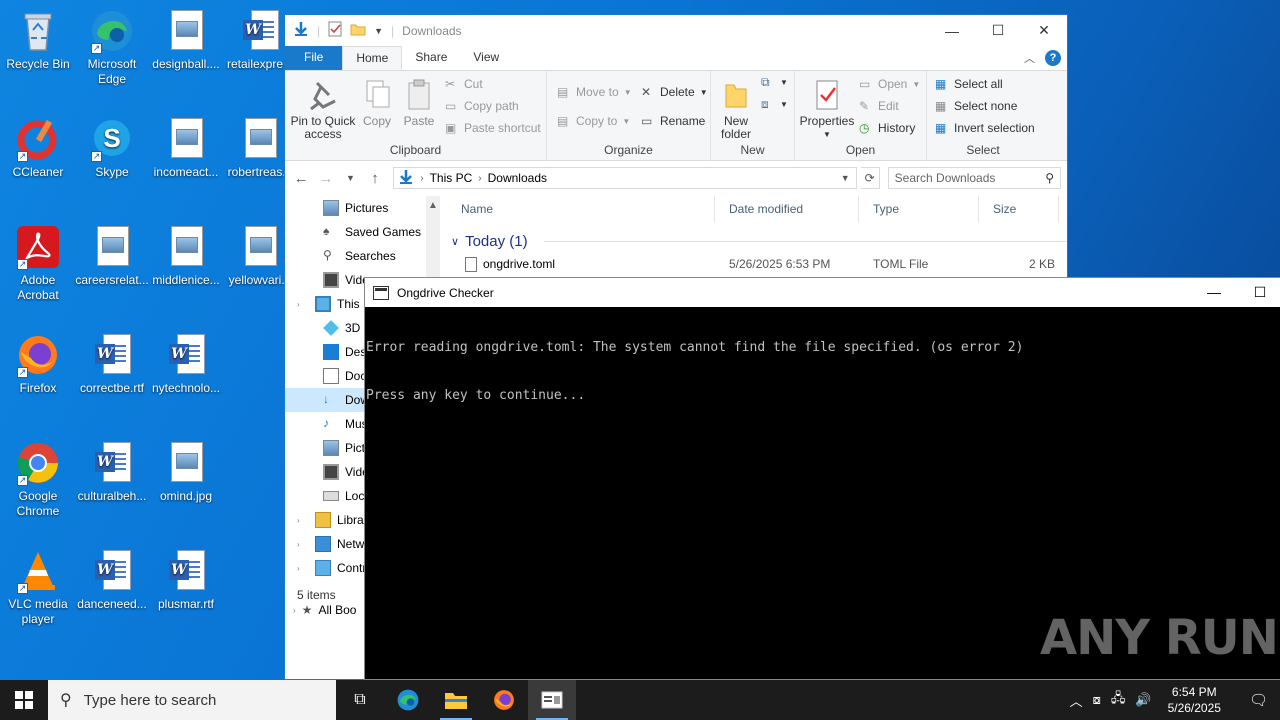  Describe the element at coordinates (192, 700) in the screenshot. I see `taskbar-search-box: ⚲ Type here to search` at that location.